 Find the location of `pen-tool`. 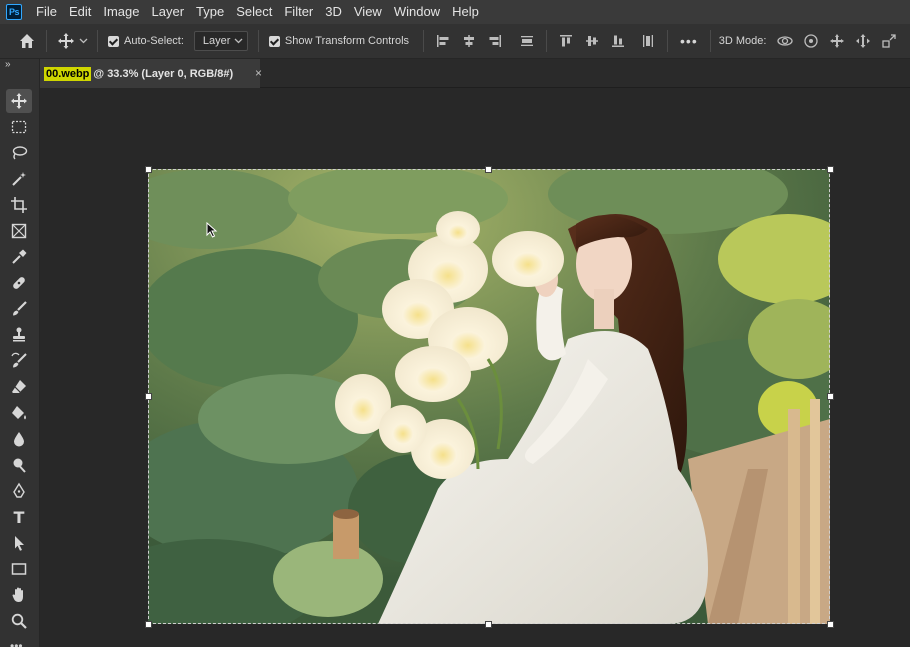

pen-tool is located at coordinates (19, 491).